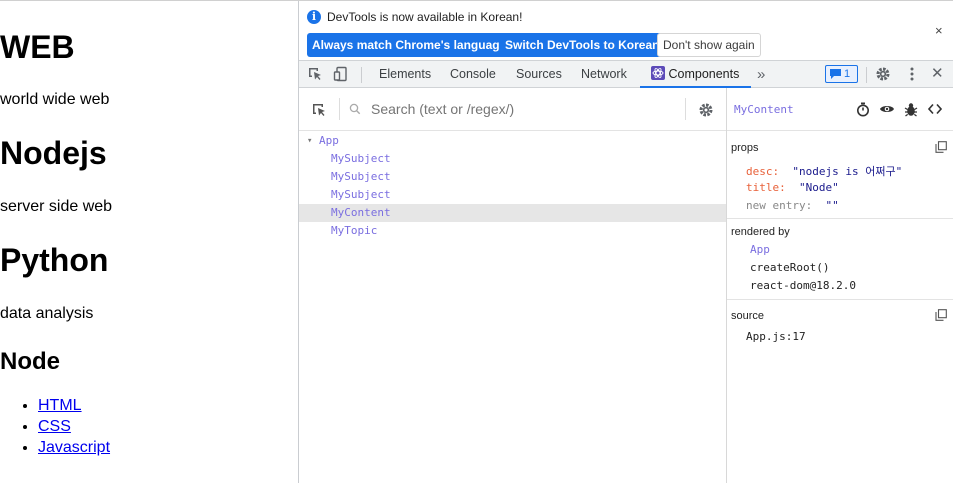  I want to click on rendered-by-react-dom: react-dom@18.2.0, so click(803, 285).